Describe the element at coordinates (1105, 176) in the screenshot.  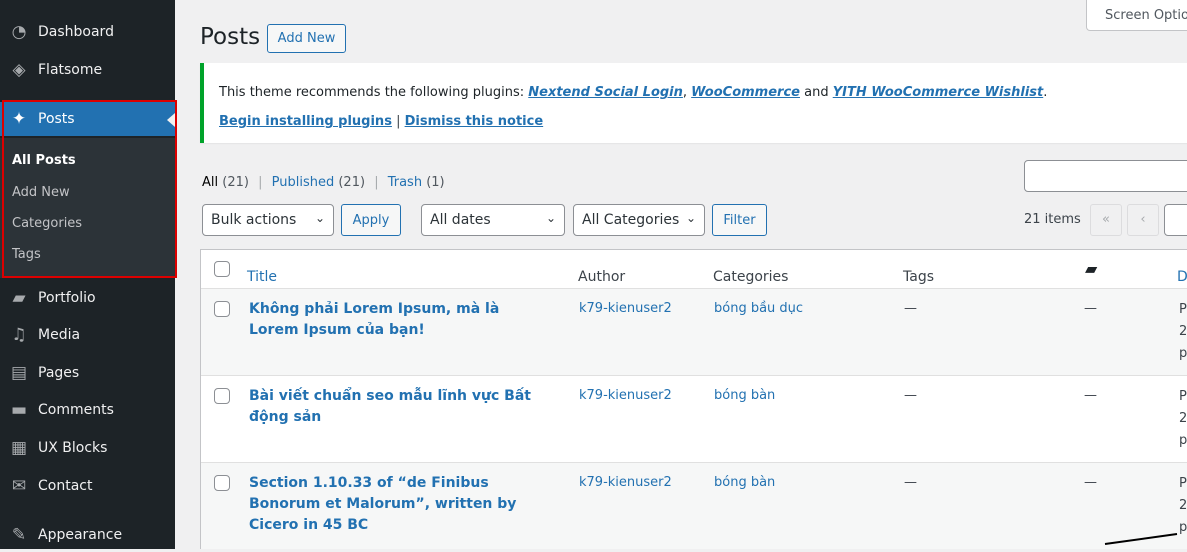
I see `search-input` at that location.